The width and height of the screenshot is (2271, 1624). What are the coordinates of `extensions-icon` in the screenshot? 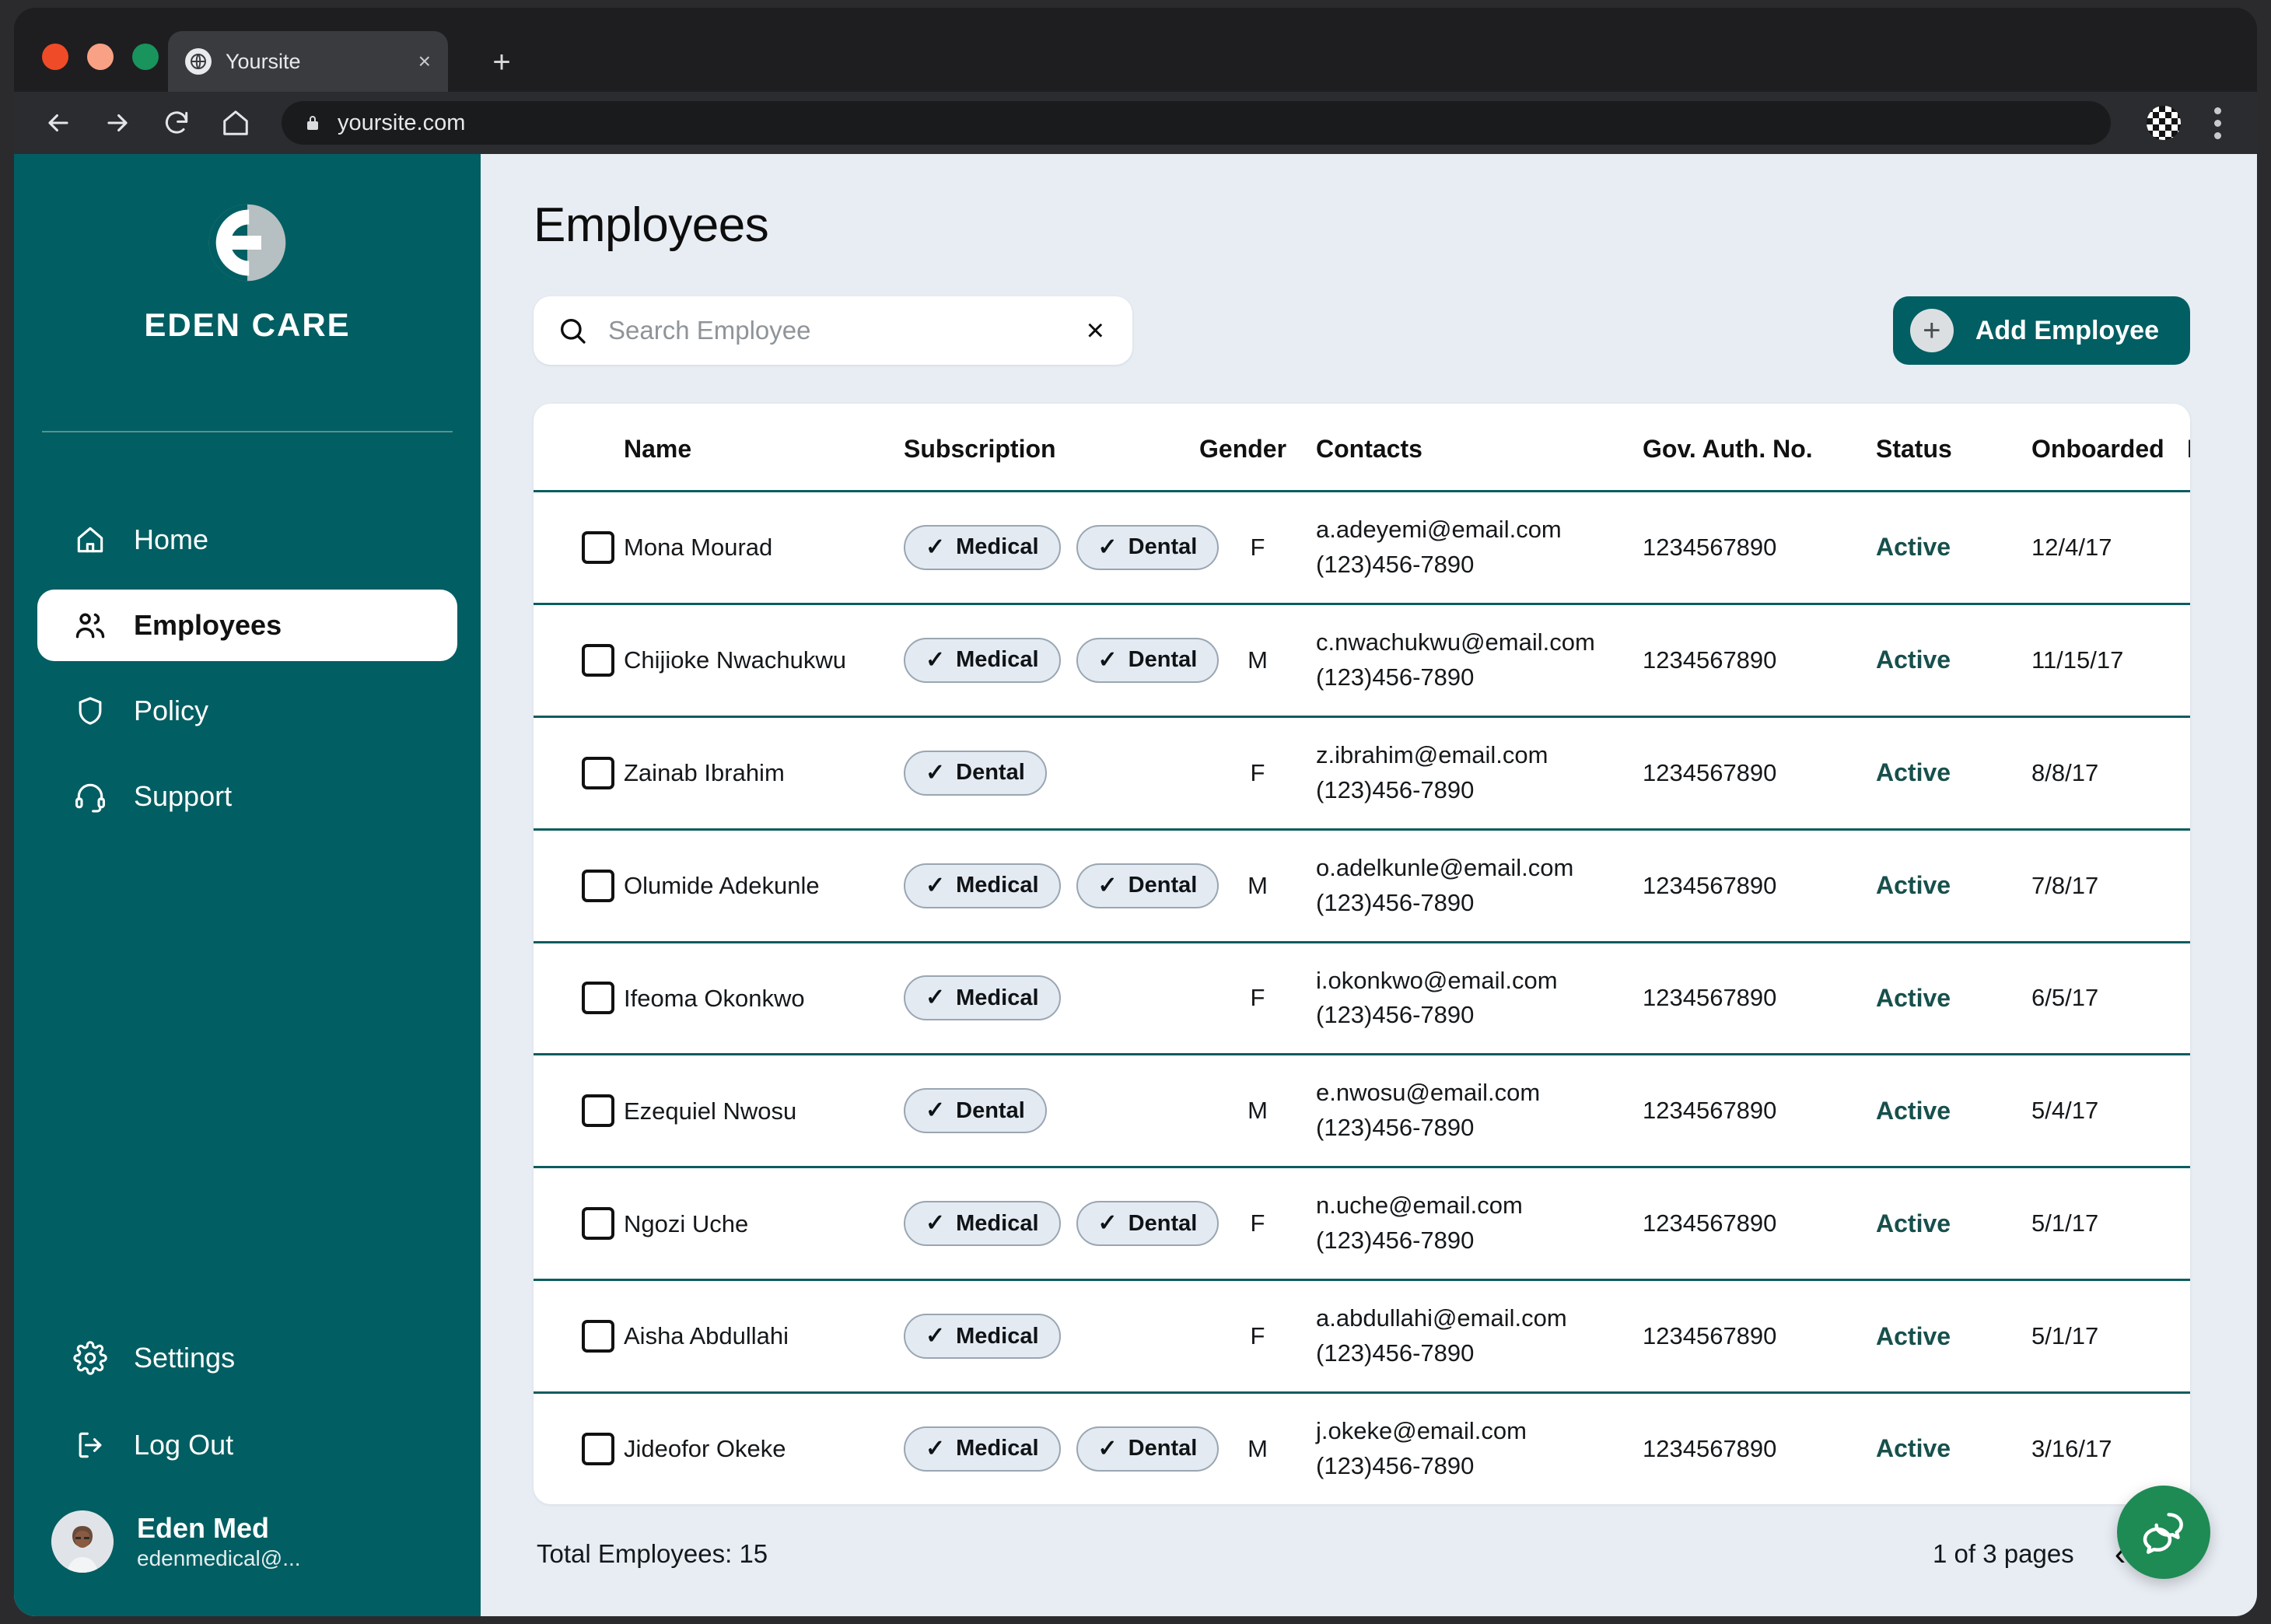 It's located at (2164, 123).